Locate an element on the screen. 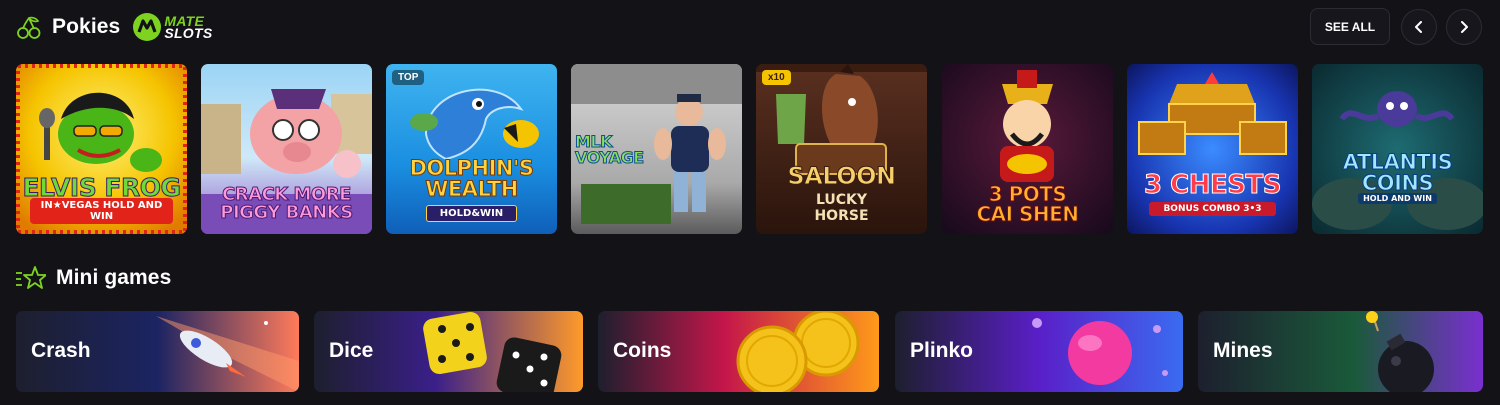  mini-game-mines: Mines is located at coordinates (1340, 351).